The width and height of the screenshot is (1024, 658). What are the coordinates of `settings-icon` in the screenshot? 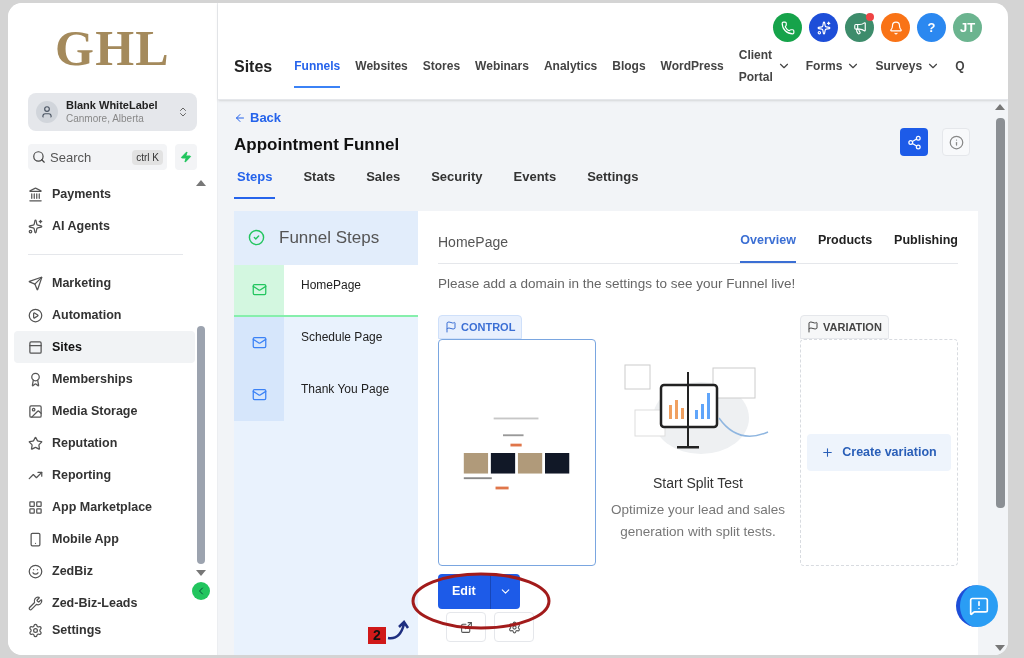 It's located at (35, 630).